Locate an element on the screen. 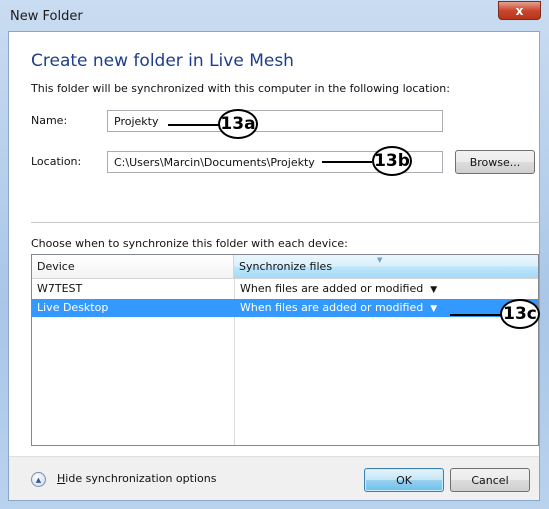 The image size is (549, 509). title-bar: New Folder x is located at coordinates (274, 16).